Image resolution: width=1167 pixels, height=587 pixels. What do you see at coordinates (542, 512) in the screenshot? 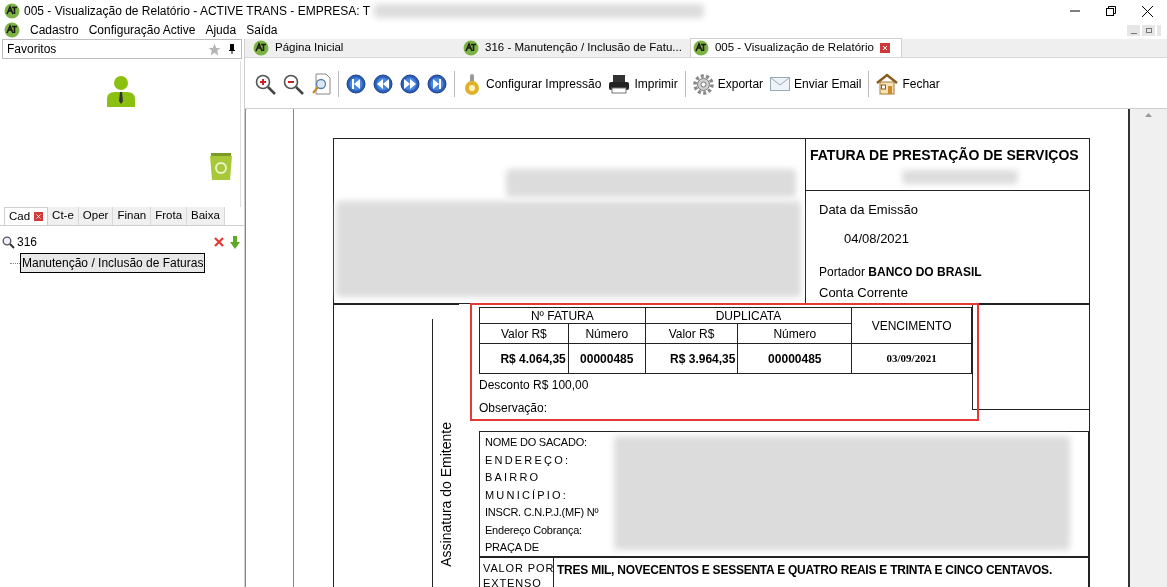
I see `field-label: INSCR. C.N.P.J.(MF) Nº` at bounding box center [542, 512].